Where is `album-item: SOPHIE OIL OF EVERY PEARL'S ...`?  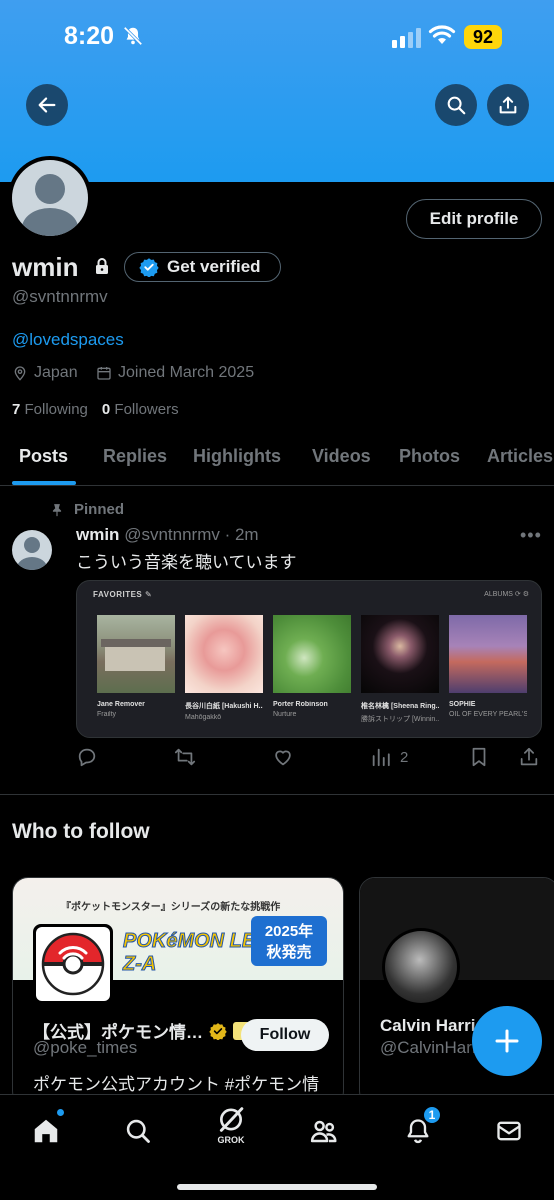
album-item: SOPHIE OIL OF EVERY PEARL'S ... is located at coordinates (488, 666).